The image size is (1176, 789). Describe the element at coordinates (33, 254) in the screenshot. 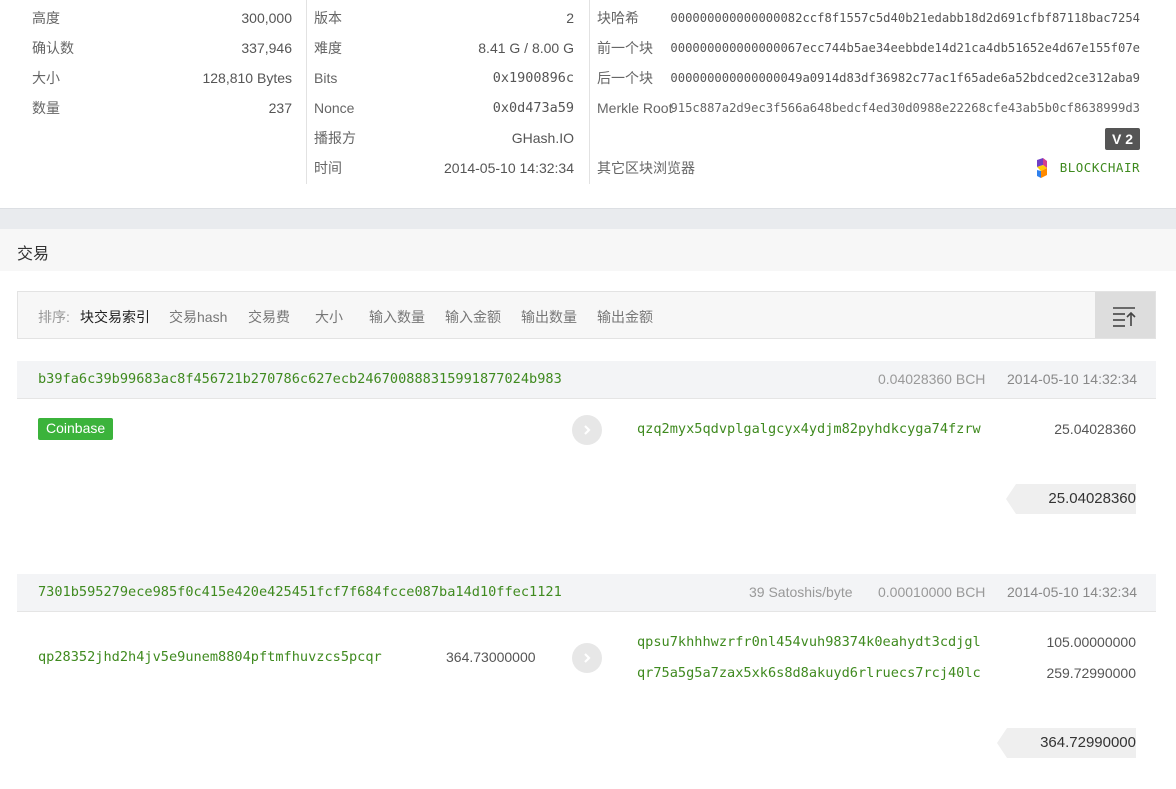

I see `transactions-title: 交易` at that location.